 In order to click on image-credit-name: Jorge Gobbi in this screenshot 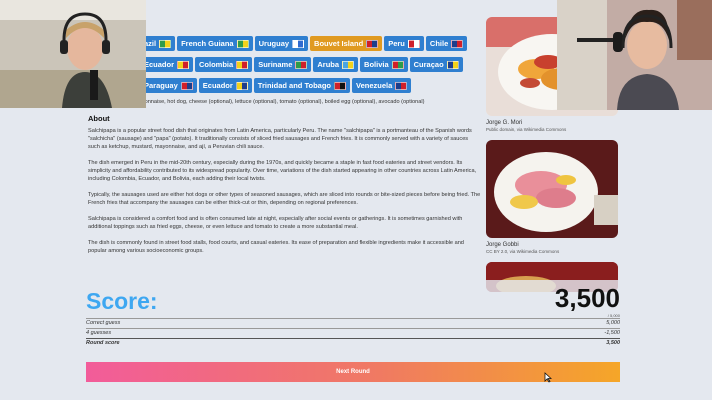, I will do `click(502, 245)`.